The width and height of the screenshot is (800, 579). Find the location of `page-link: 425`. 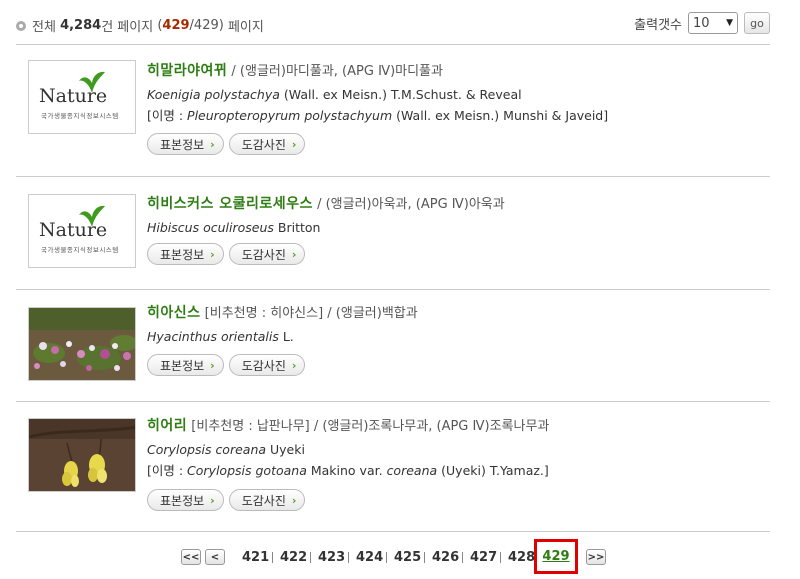

page-link: 425 is located at coordinates (407, 557).